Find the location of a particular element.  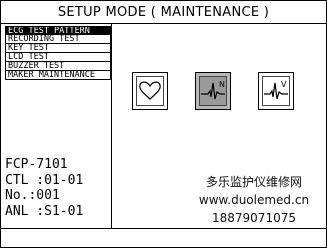

heart-pattern-button is located at coordinates (150, 91).